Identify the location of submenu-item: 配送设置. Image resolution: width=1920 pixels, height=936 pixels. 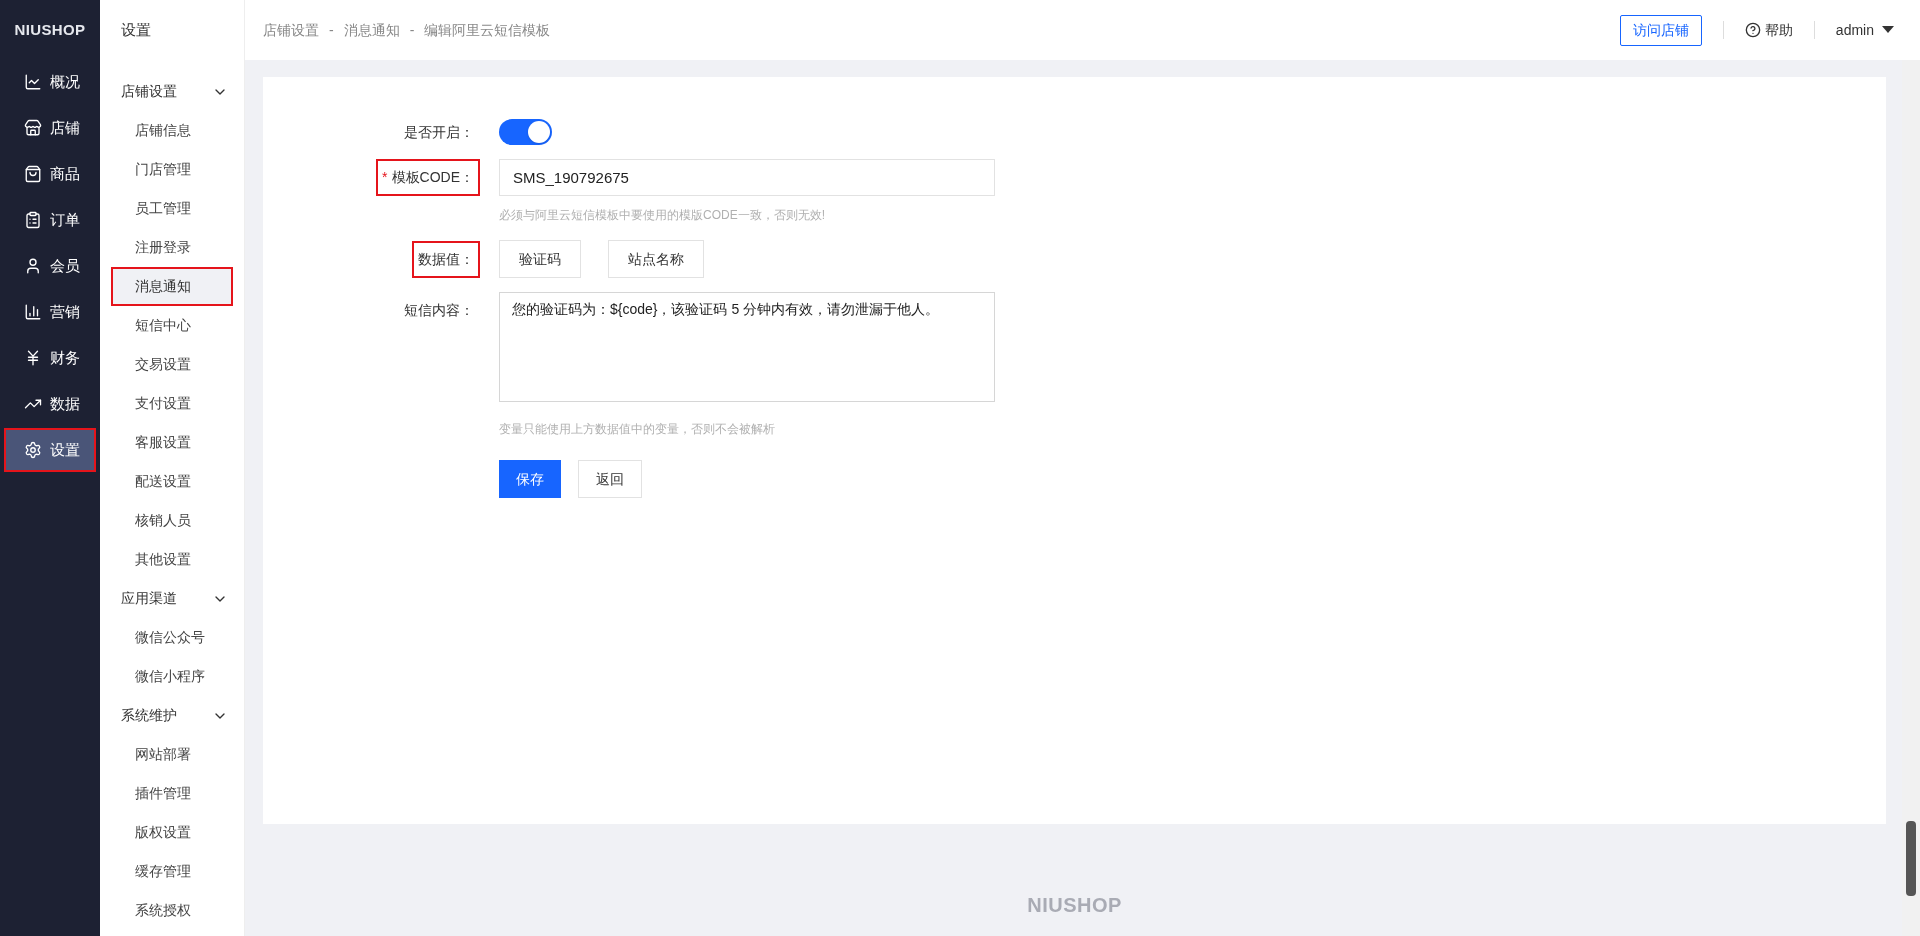
(172, 481).